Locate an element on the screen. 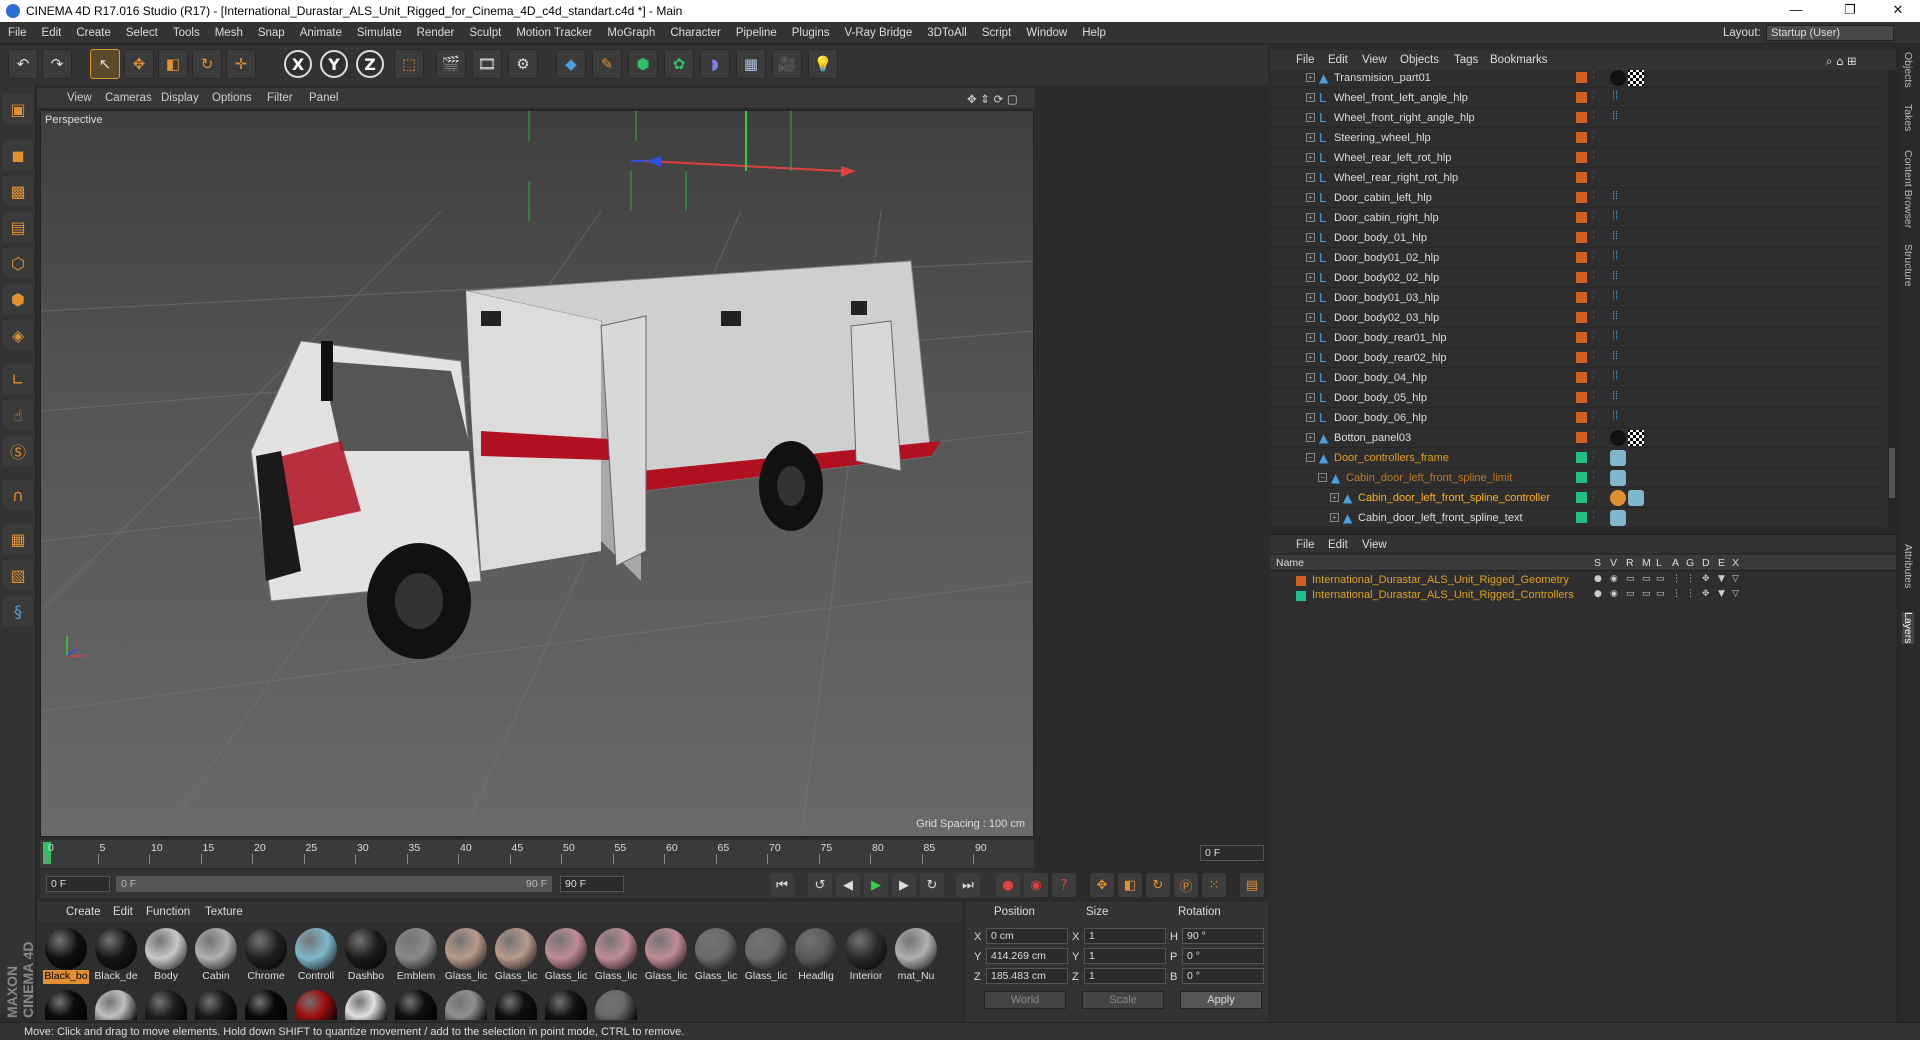 This screenshot has height=1040, width=1920. object-name: Door_body02_03_hlp is located at coordinates (1386, 318).